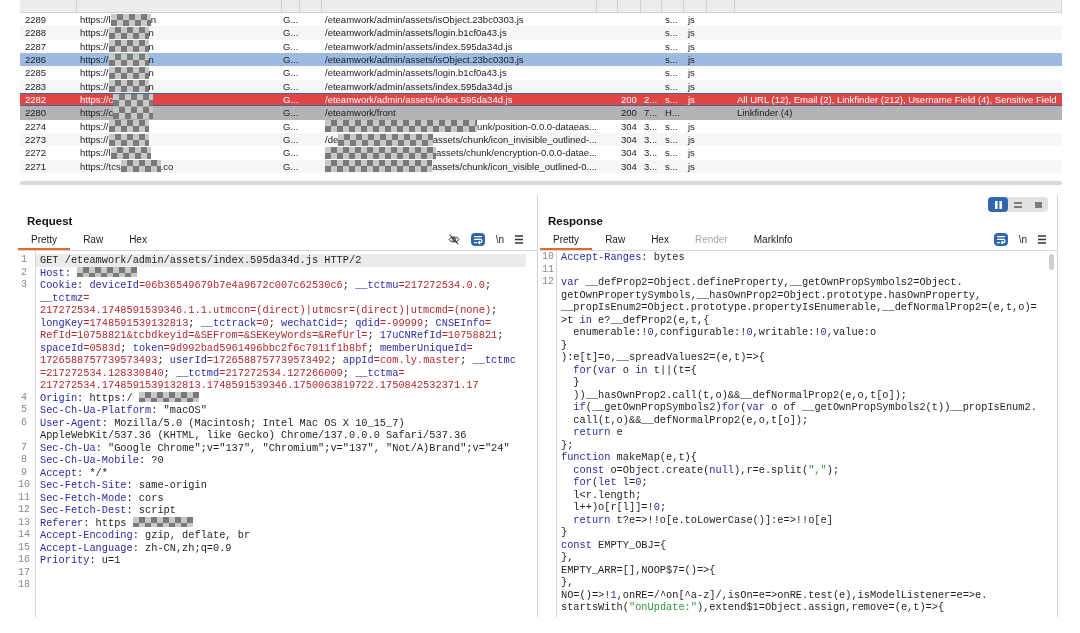  What do you see at coordinates (1051, 262) in the screenshot?
I see `vertical-scrollbar` at bounding box center [1051, 262].